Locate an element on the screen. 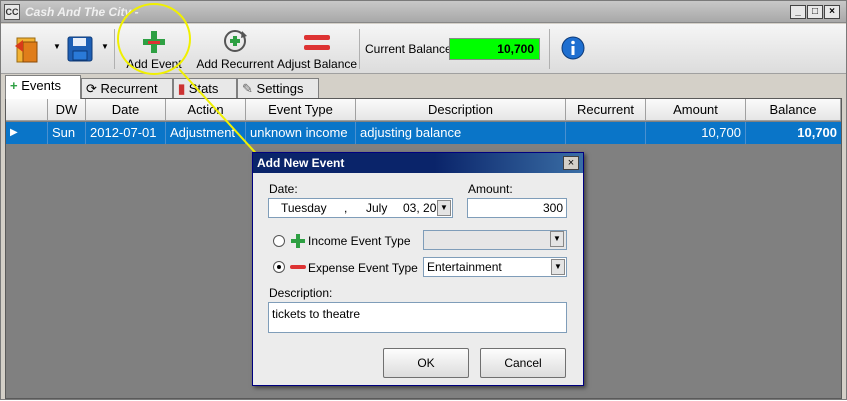  column-header-dw: DW is located at coordinates (67, 110).